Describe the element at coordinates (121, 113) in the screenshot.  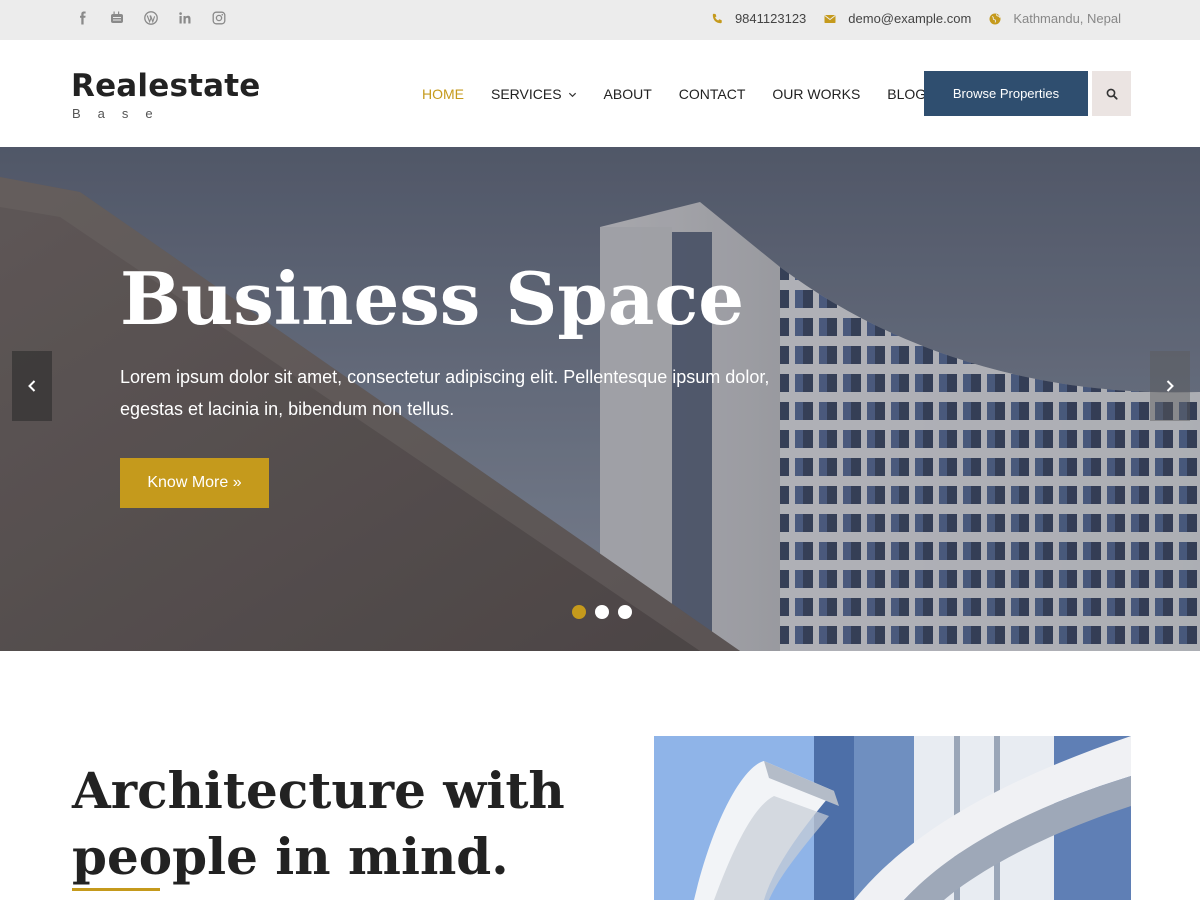
I see `logo-subtitle: Base` at that location.